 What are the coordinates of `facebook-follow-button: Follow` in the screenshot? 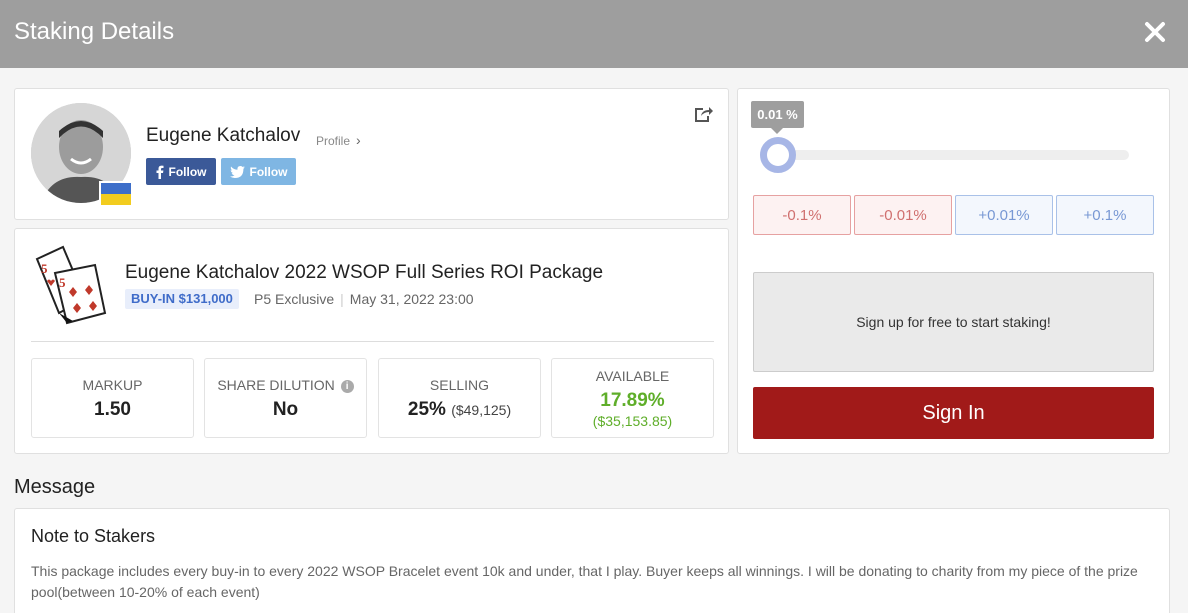 It's located at (181, 171).